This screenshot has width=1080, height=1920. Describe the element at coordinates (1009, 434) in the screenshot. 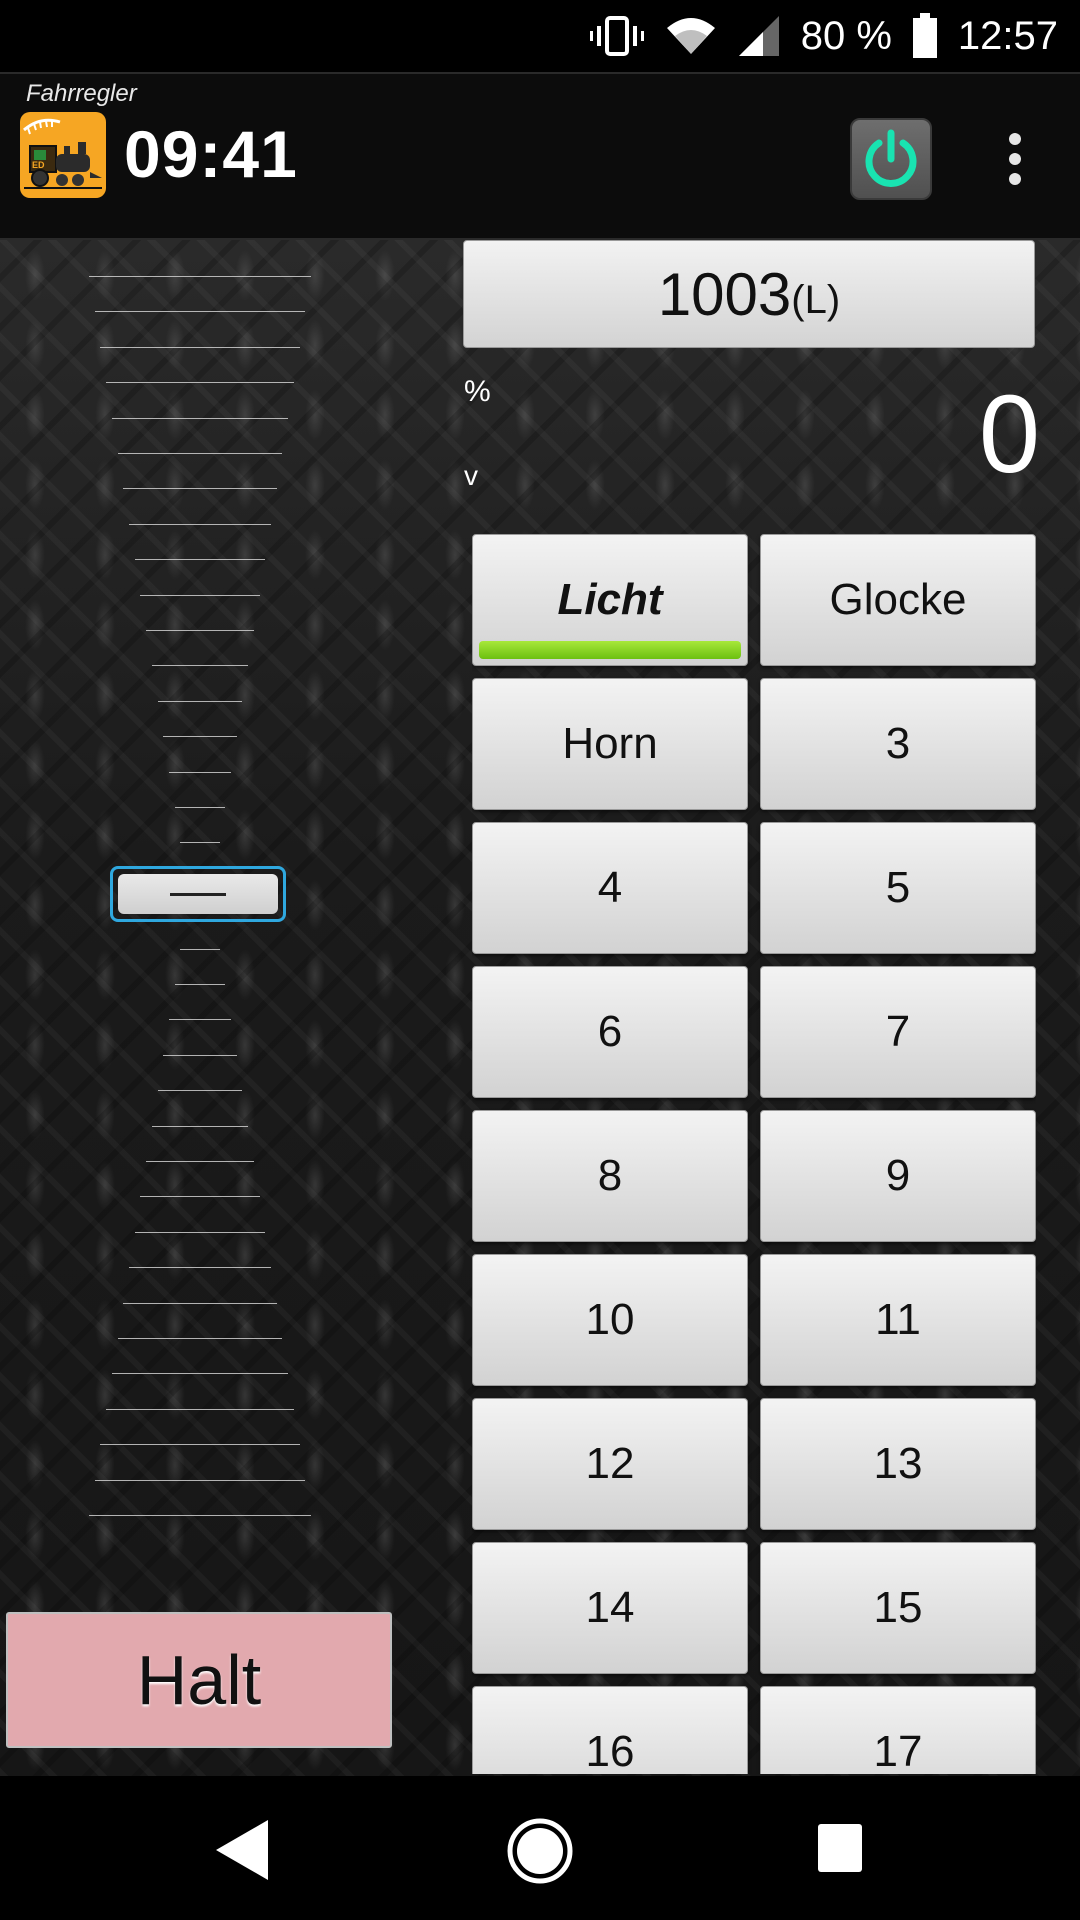

I see `speed-value: 0` at that location.